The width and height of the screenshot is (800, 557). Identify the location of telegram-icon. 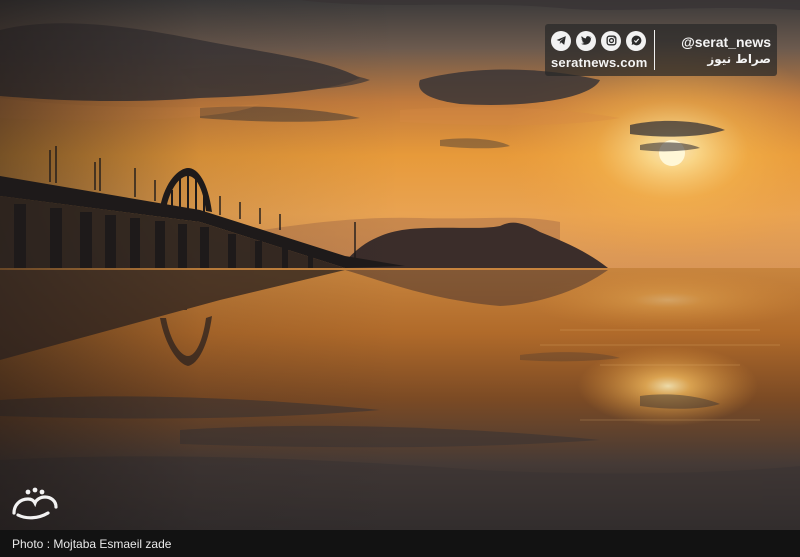
(561, 40).